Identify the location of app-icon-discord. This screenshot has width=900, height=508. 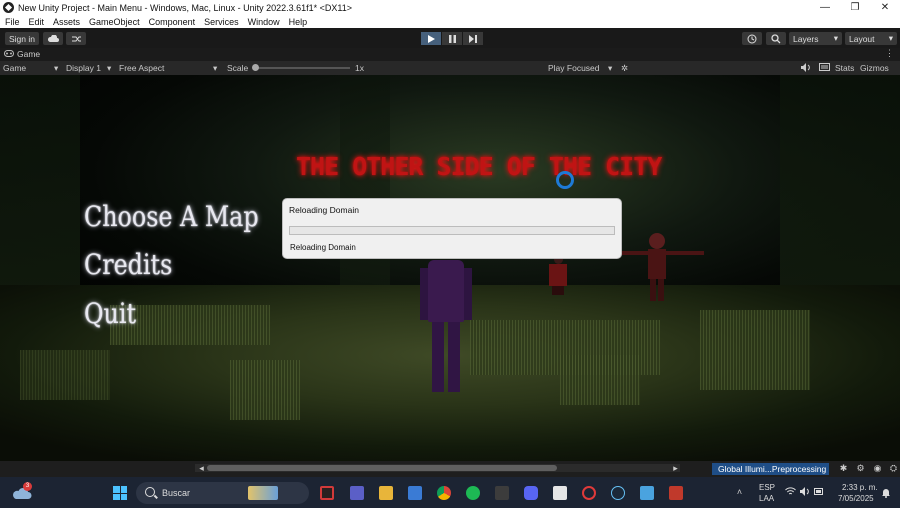
(531, 493).